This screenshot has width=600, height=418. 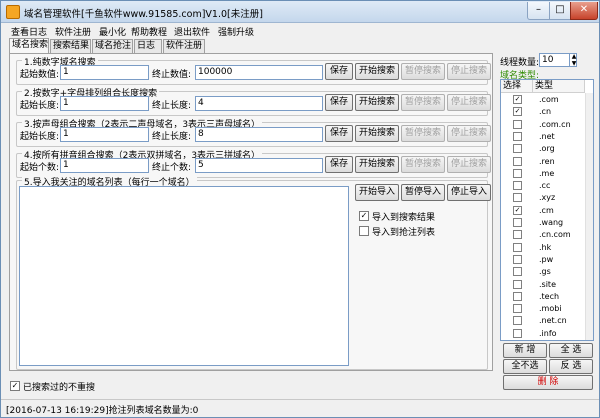 What do you see at coordinates (553, 321) in the screenshot?
I see `domain-type-name: .net.cn` at bounding box center [553, 321].